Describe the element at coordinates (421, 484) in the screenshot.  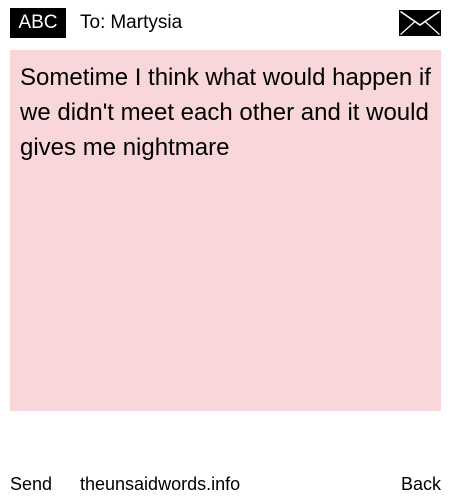
I see `back-button: Back` at that location.